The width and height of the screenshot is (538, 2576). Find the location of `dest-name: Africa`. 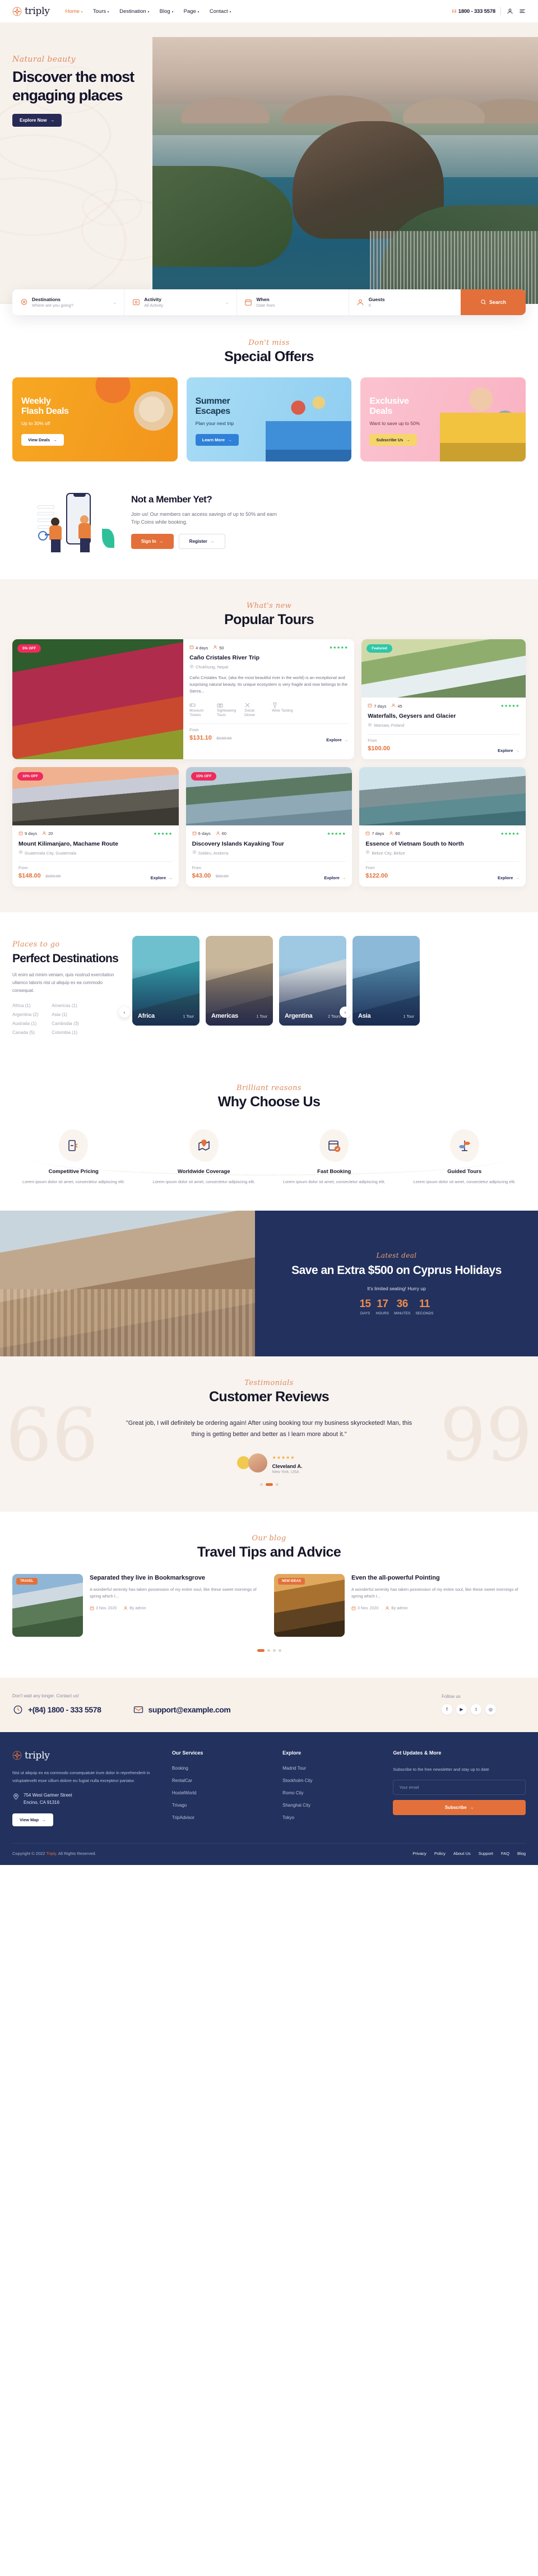

dest-name: Africa is located at coordinates (18, 1006).